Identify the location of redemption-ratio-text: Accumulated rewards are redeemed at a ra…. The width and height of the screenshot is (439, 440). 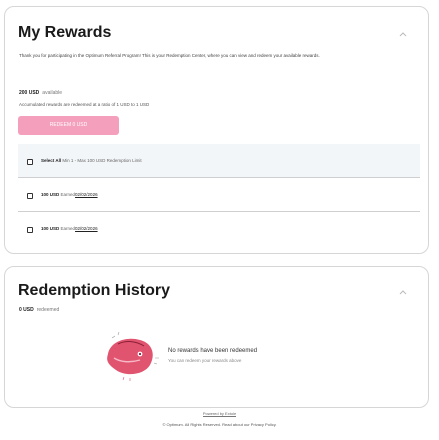
(84, 104).